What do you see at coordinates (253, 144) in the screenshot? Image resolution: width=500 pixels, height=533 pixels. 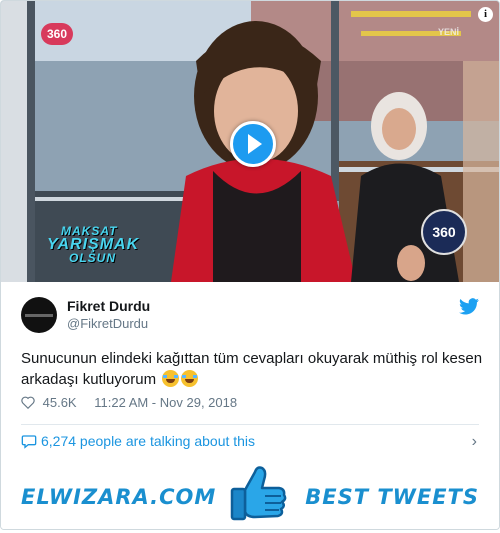 I see `play-icon` at bounding box center [253, 144].